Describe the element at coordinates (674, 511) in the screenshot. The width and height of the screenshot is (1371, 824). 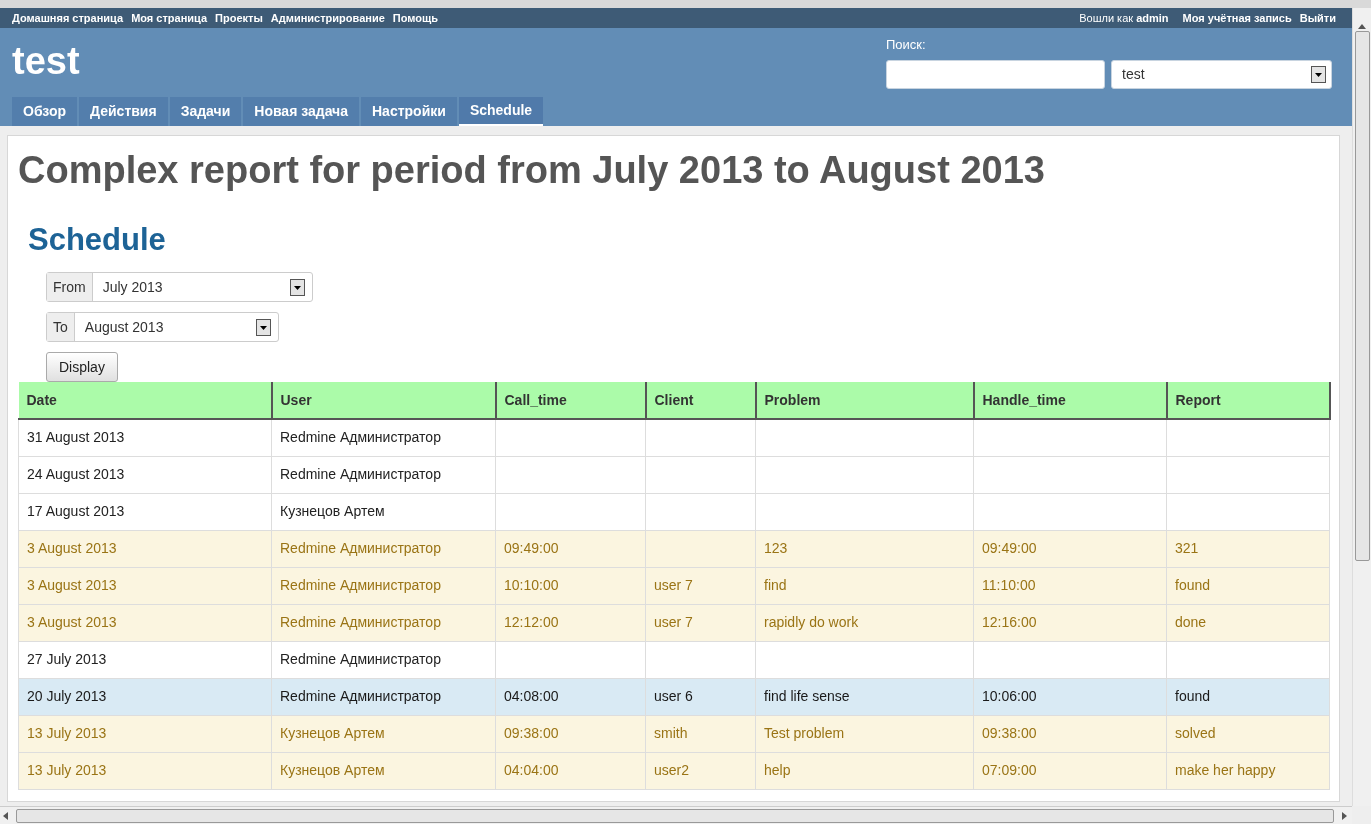
I see `table-row: 17 August 2013 Кузнецов Артем` at that location.